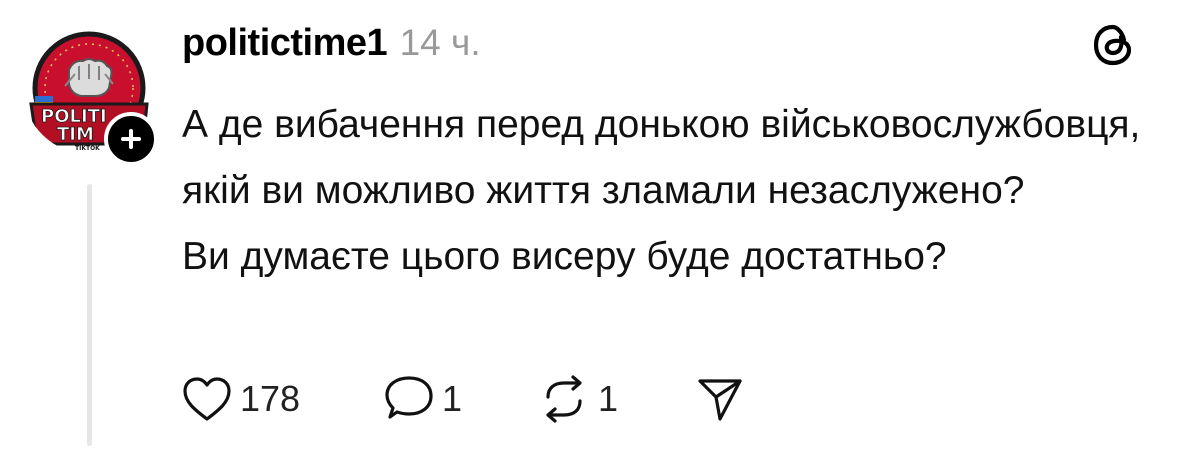  What do you see at coordinates (270, 398) in the screenshot?
I see `like-count: 178` at bounding box center [270, 398].